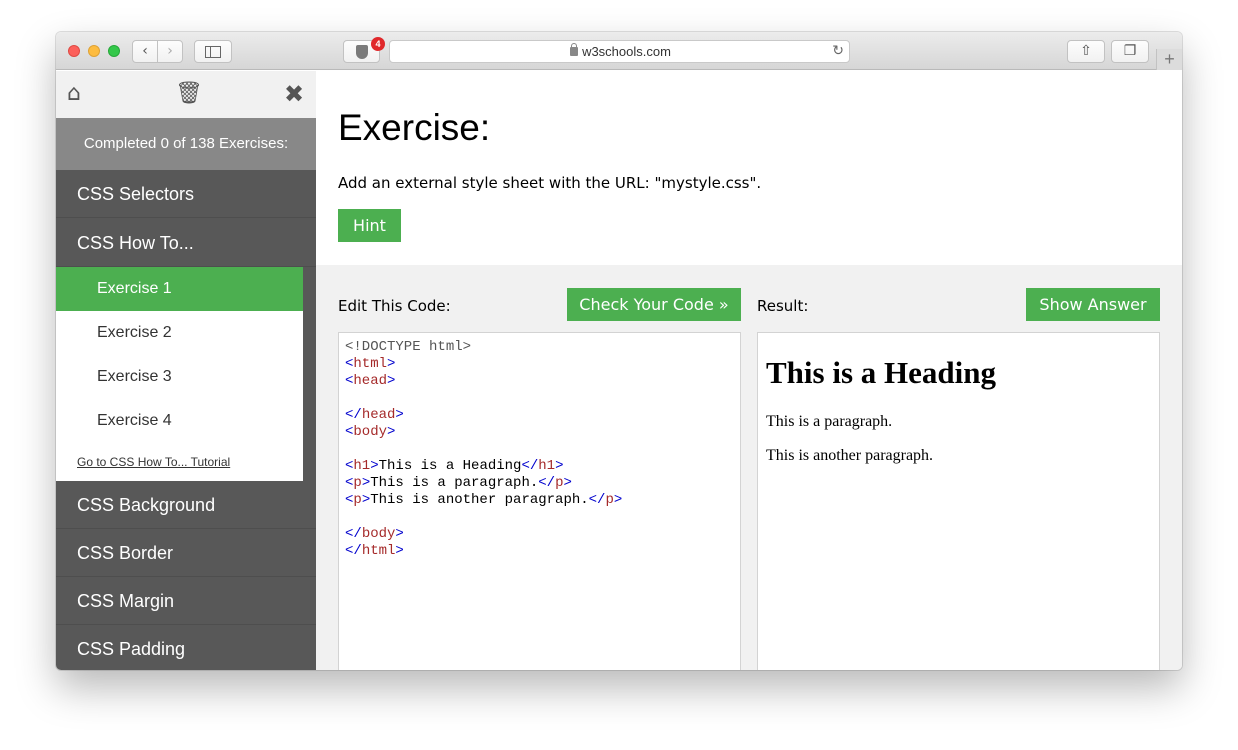 Image resolution: width=1238 pixels, height=750 pixels. Describe the element at coordinates (186, 553) in the screenshot. I see `sidebar-item-css-border: CSS Border` at that location.